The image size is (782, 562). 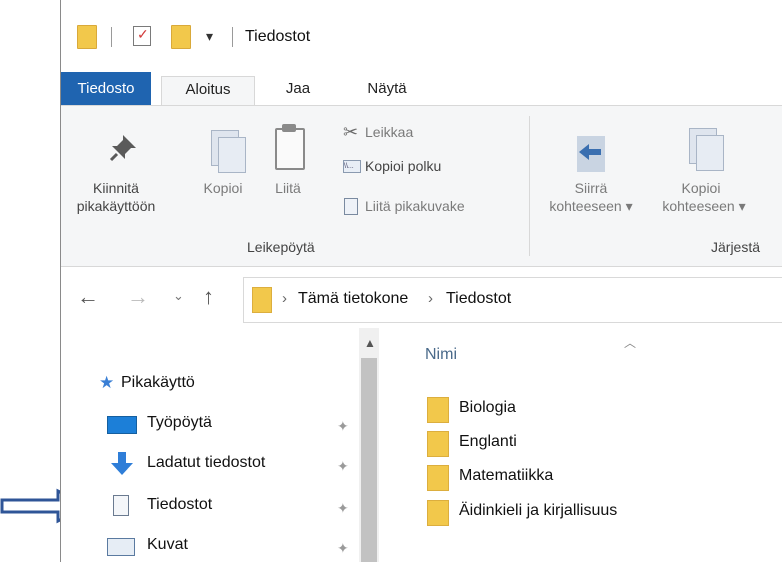 What do you see at coordinates (206, 462) in the screenshot?
I see `sidebar-item-label: Ladatut tiedostot` at bounding box center [206, 462].